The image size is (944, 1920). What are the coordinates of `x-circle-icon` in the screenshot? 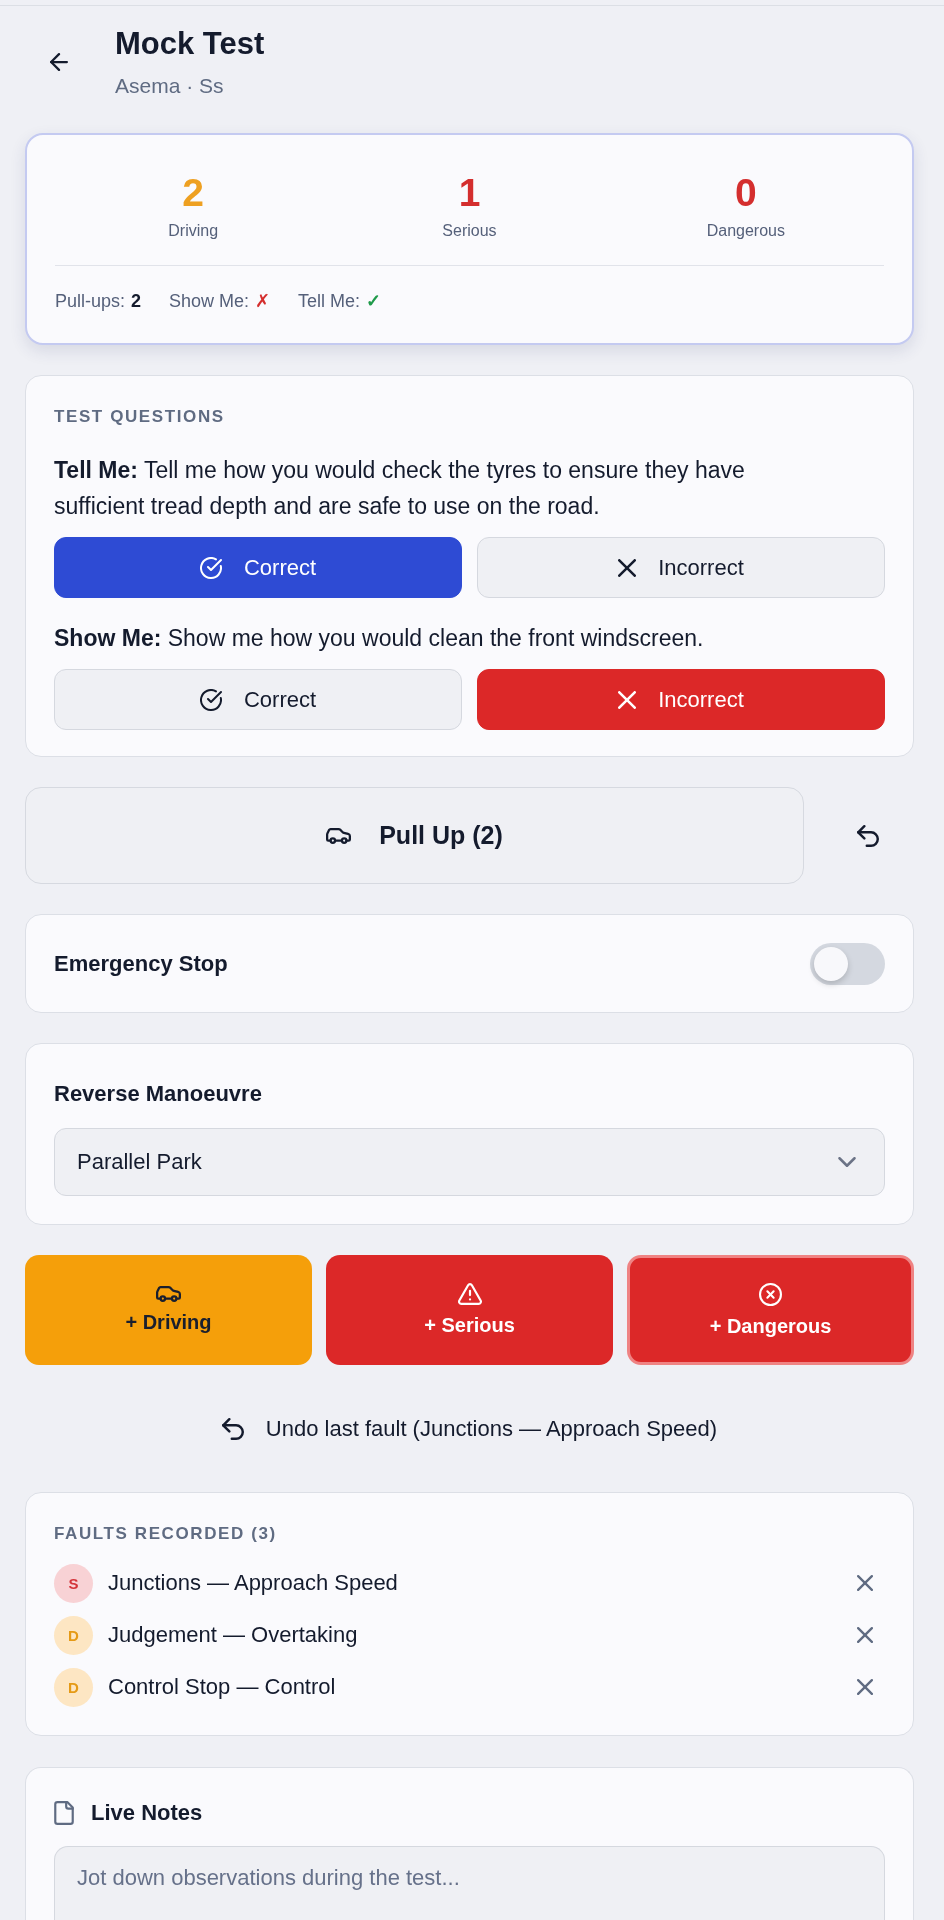 It's located at (770, 1294).